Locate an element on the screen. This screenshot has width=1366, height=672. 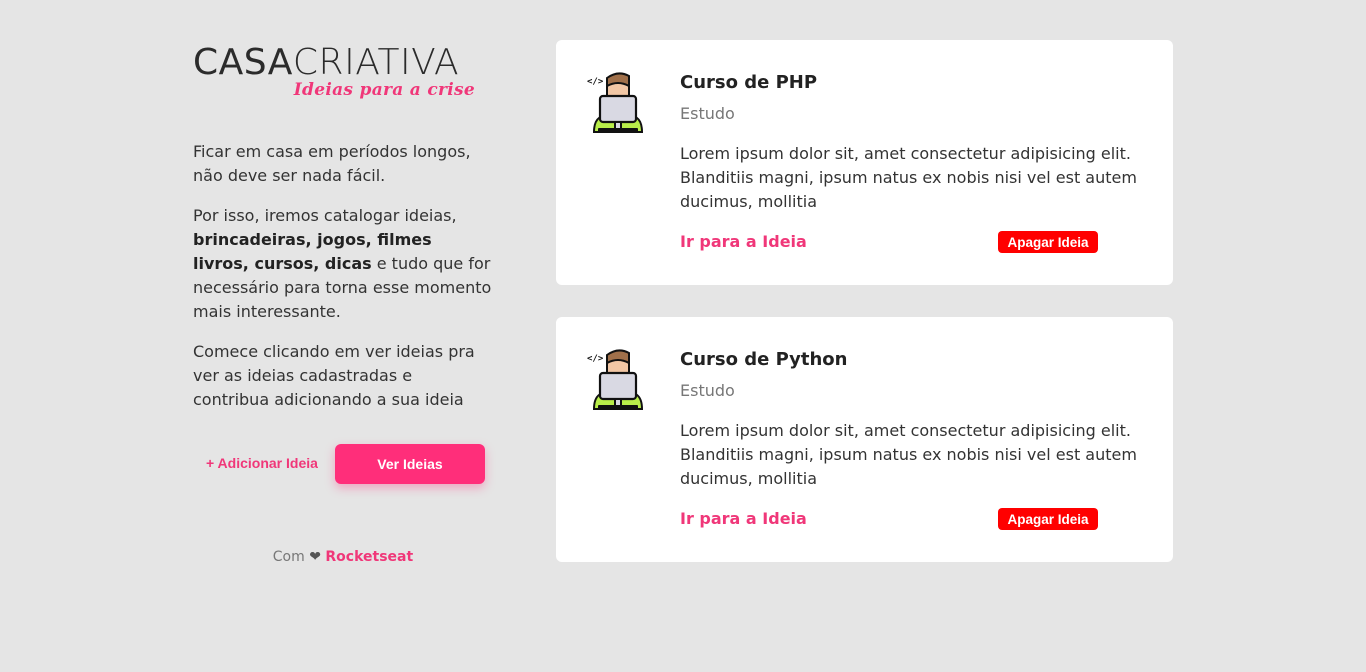
idea-title: Curso de PHP is located at coordinates (749, 82).